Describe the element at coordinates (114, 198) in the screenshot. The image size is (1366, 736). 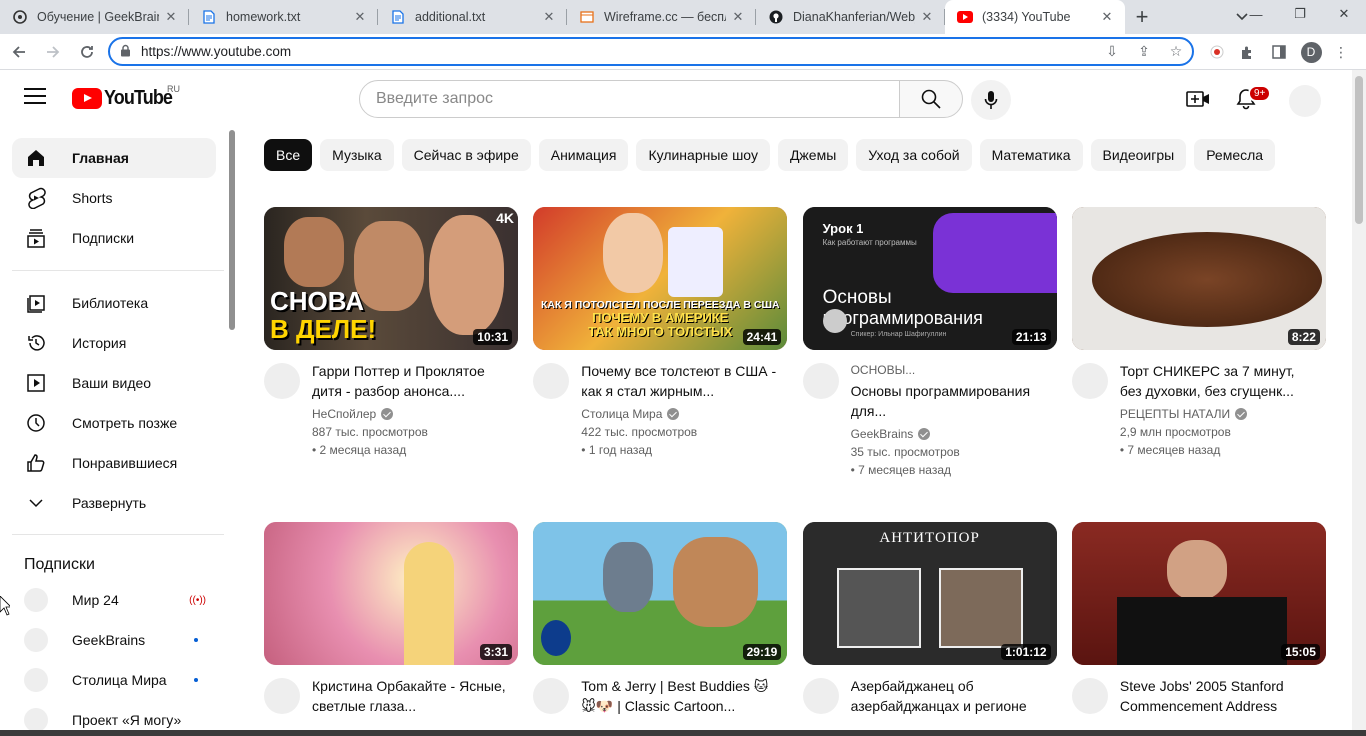
I see `sidebar-item: Shorts` at that location.